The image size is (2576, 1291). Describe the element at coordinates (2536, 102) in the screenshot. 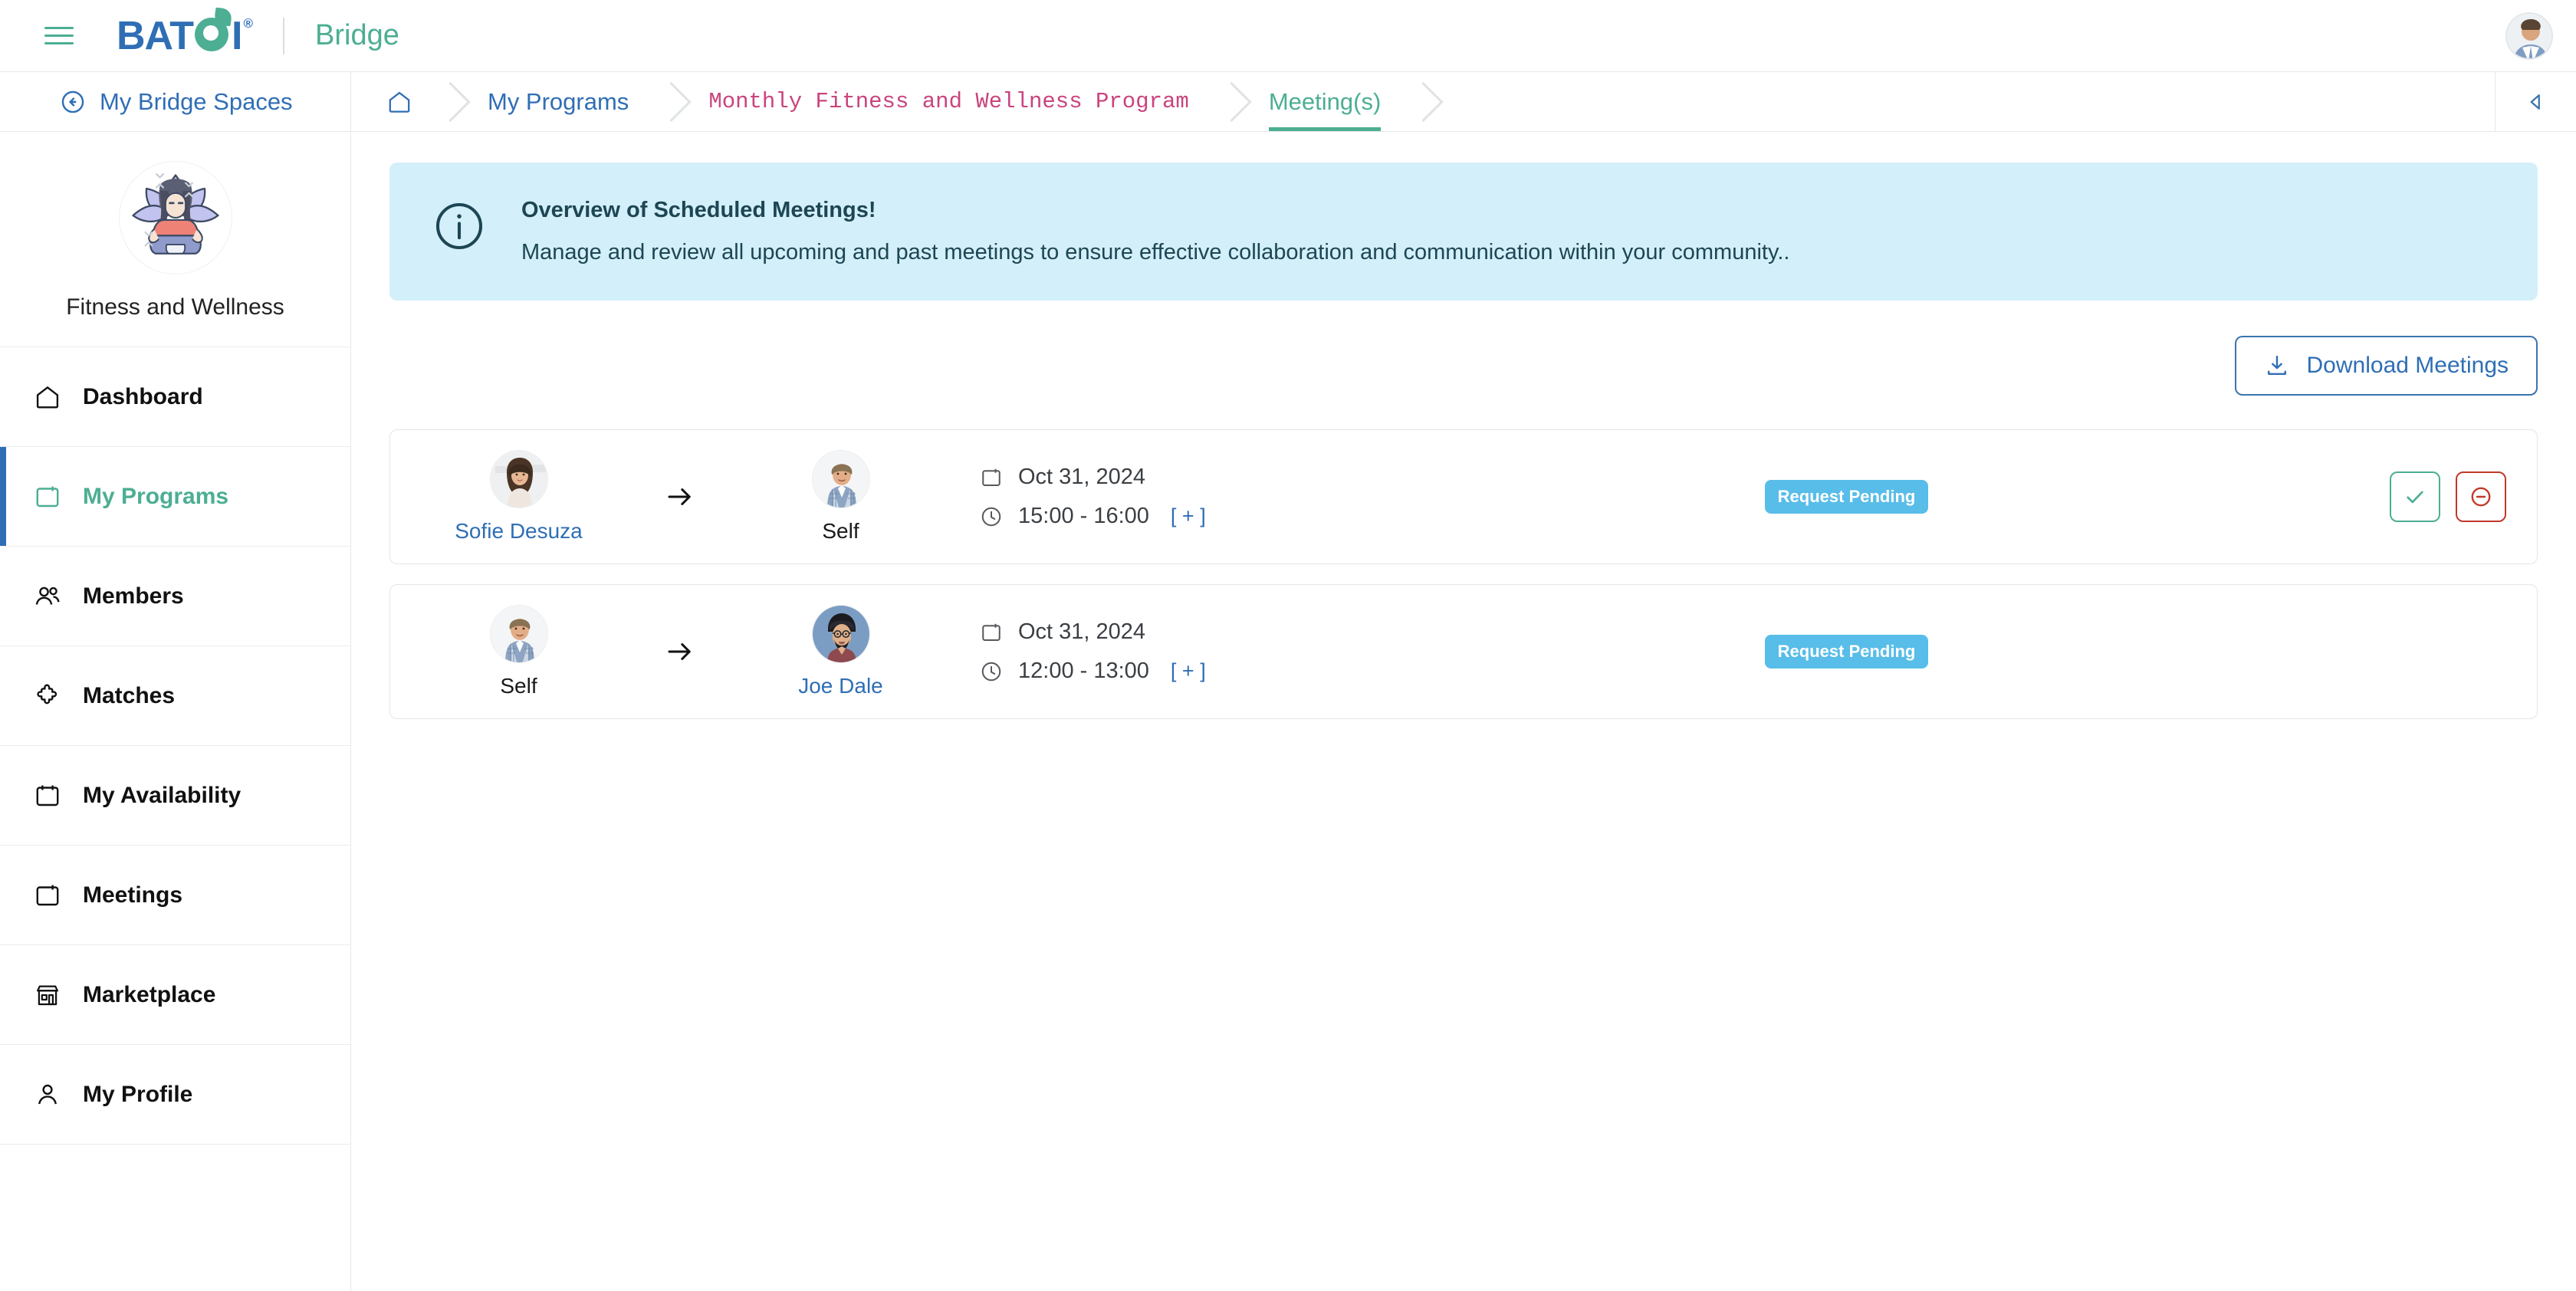

I see `collapse-panel-button` at that location.